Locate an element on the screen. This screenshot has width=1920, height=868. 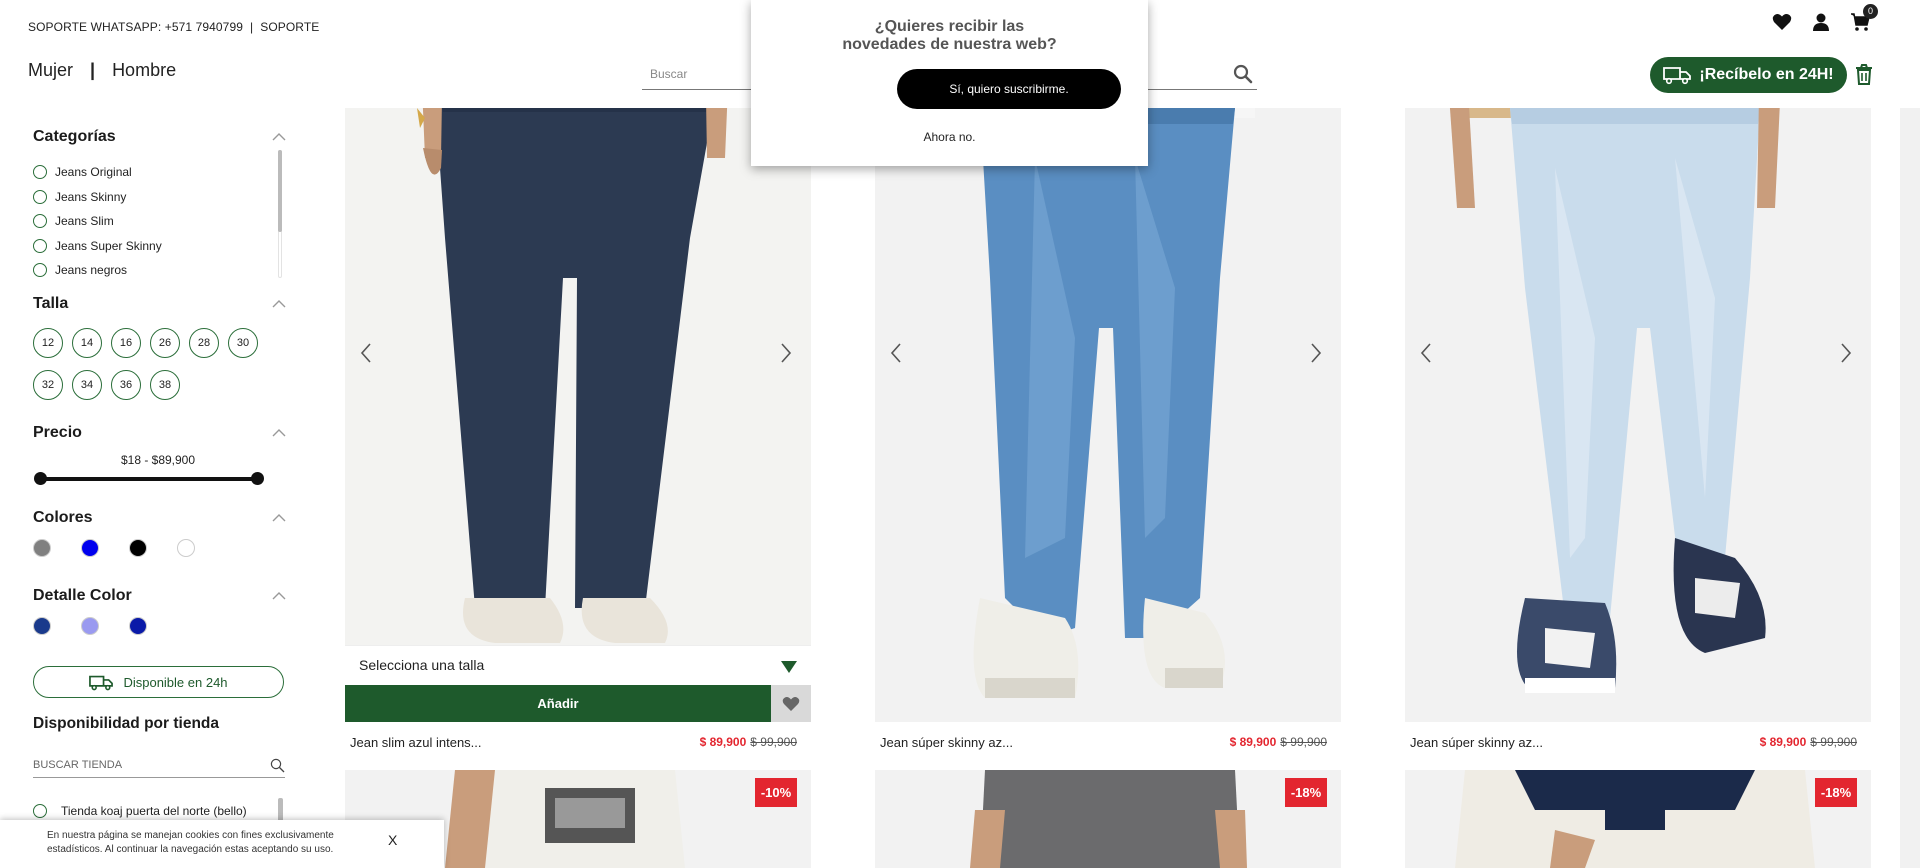
category-option: Jeans Original is located at coordinates (97, 172).